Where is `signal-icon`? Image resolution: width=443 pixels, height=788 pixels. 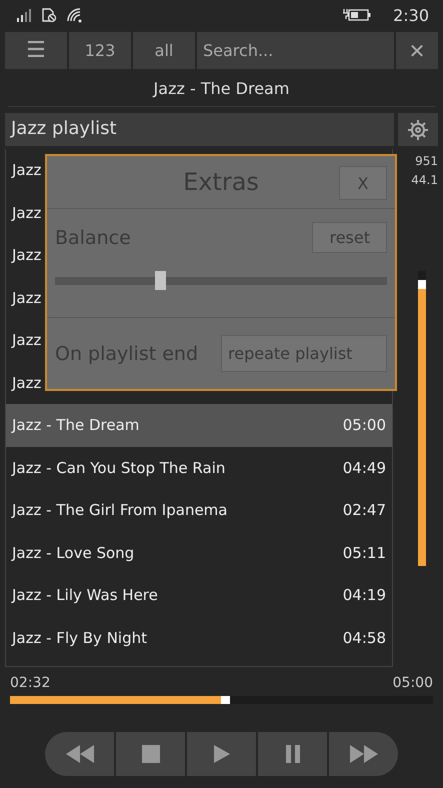
signal-icon is located at coordinates (24, 15).